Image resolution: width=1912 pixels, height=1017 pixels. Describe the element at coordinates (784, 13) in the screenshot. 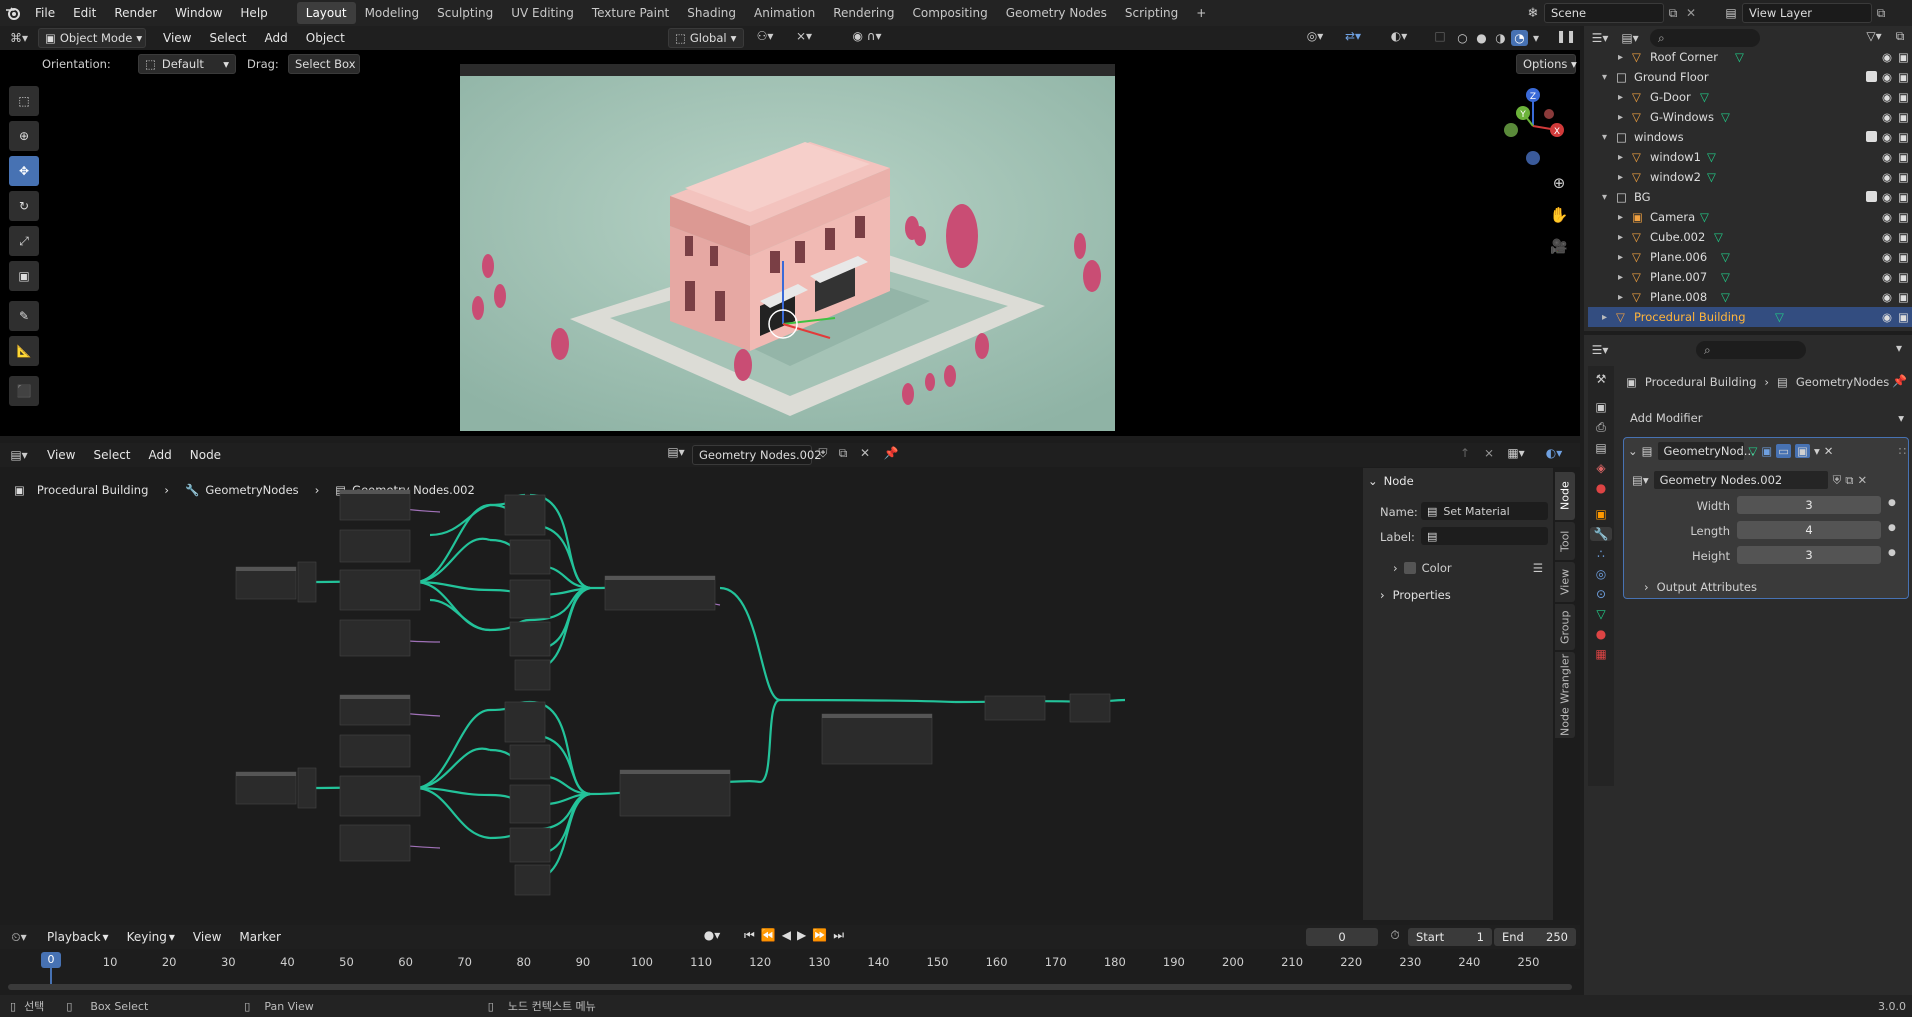

I see `tab-animation: Animation` at that location.